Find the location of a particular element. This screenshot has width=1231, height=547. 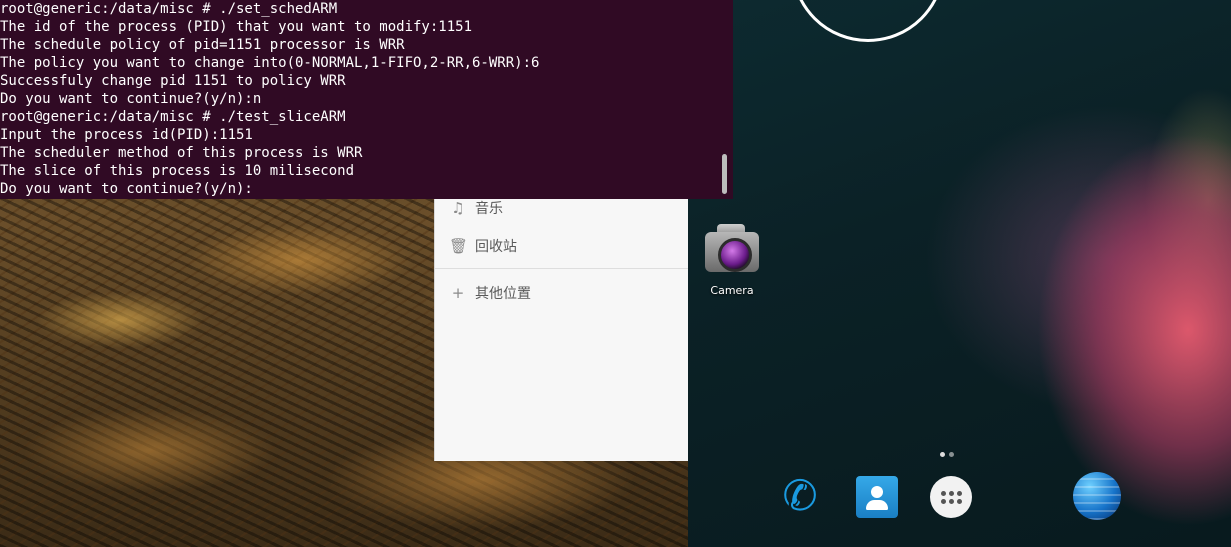

sidebar-item-label: 其他位置 is located at coordinates (503, 294).